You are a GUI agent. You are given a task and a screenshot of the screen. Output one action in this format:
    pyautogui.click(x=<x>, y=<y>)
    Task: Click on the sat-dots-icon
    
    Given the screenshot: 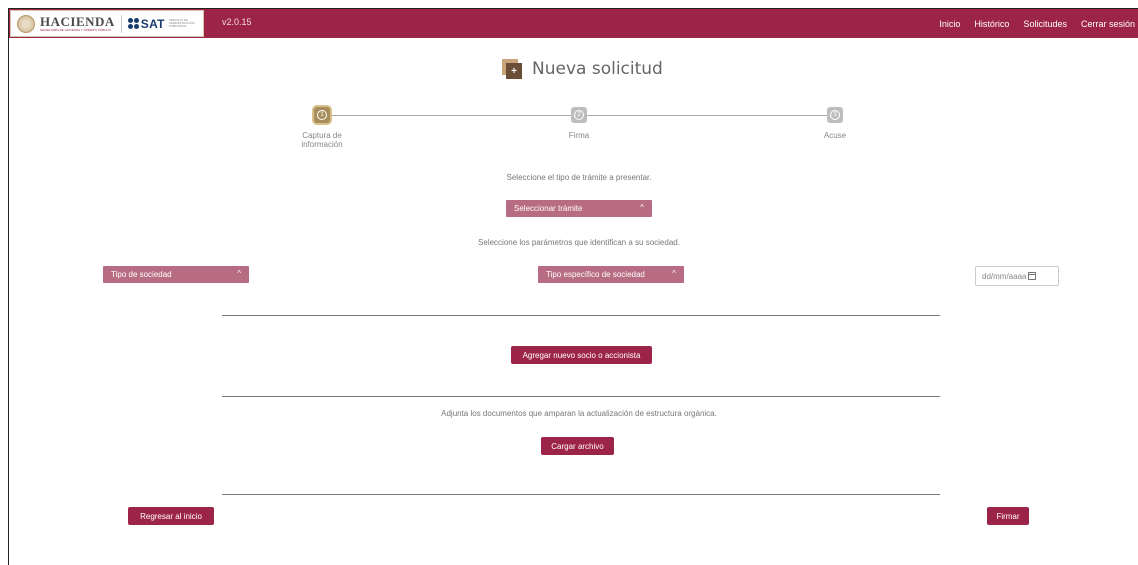 What is the action you would take?
    pyautogui.click(x=133, y=23)
    